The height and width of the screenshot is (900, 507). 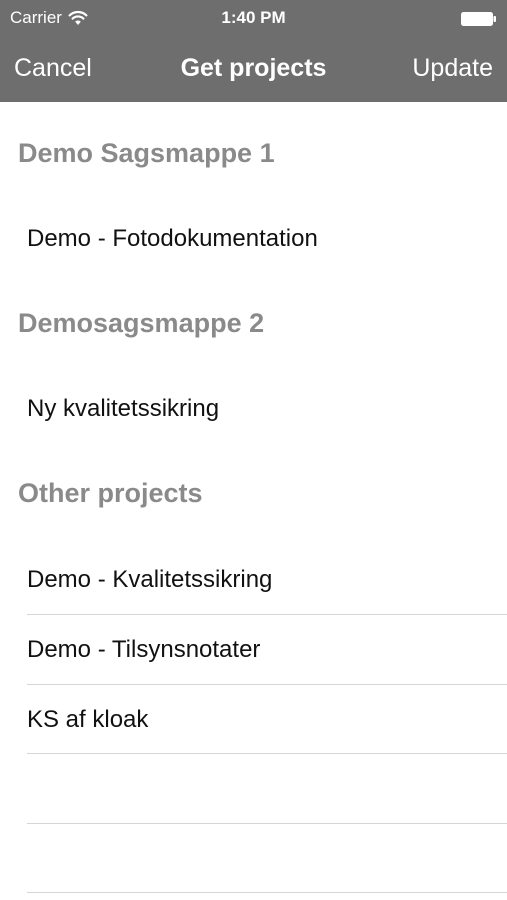 I want to click on list-item-label: Demo - Kvalitetssikring, so click(x=150, y=579).